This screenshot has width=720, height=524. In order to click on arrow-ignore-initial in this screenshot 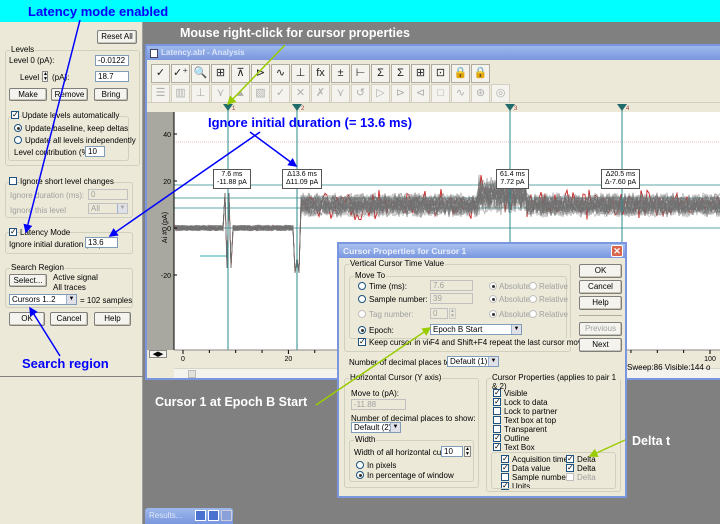, I will do `click(184, 184)`.